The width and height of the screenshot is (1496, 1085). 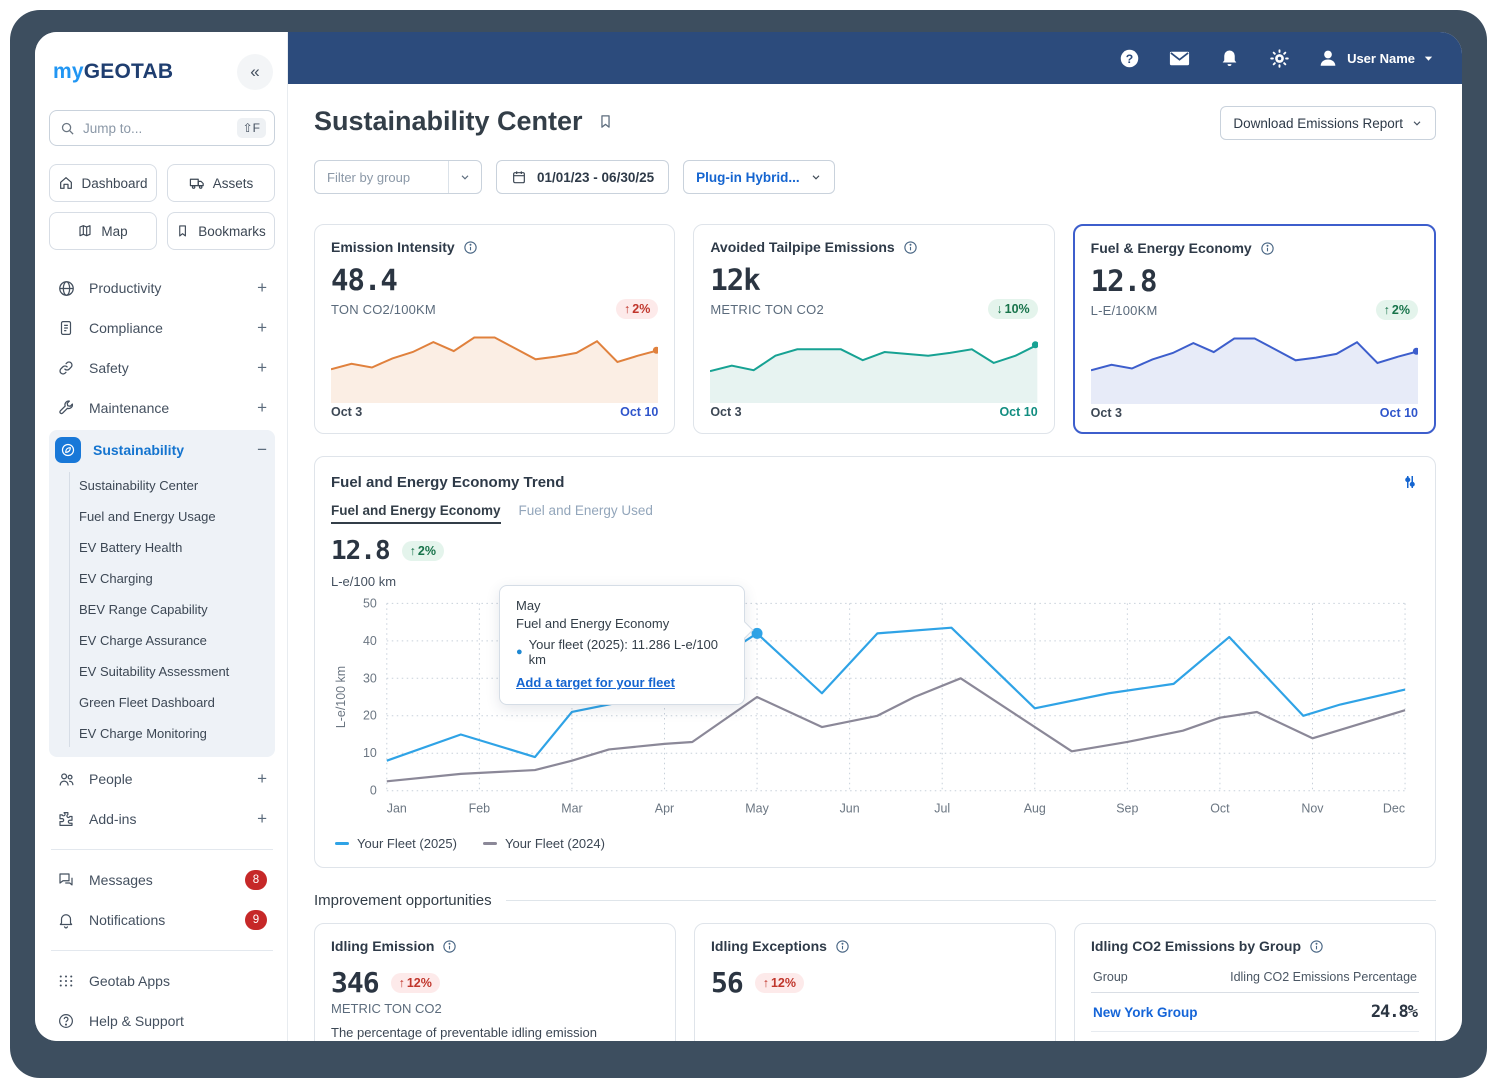 What do you see at coordinates (1129, 58) in the screenshot?
I see `help-icon: ?` at bounding box center [1129, 58].